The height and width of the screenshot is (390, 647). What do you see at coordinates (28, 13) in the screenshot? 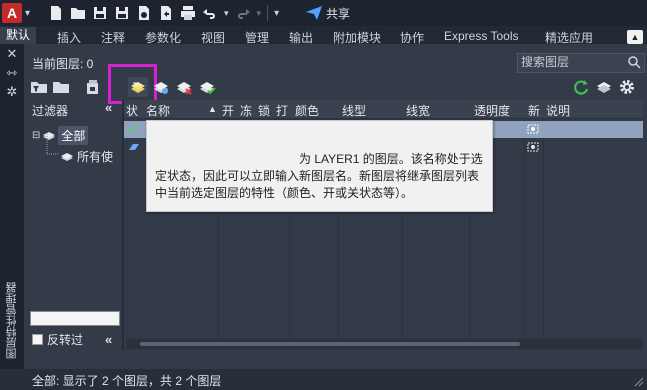
I see `chevron-down-icon: ▾` at bounding box center [28, 13].